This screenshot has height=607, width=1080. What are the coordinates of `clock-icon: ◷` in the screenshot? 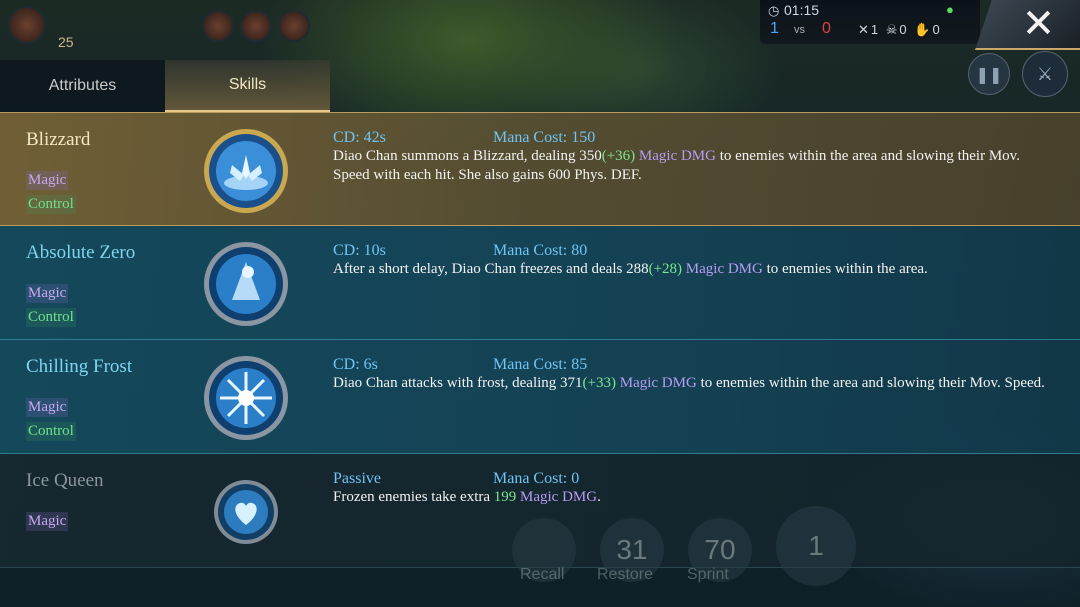 It's located at (774, 10).